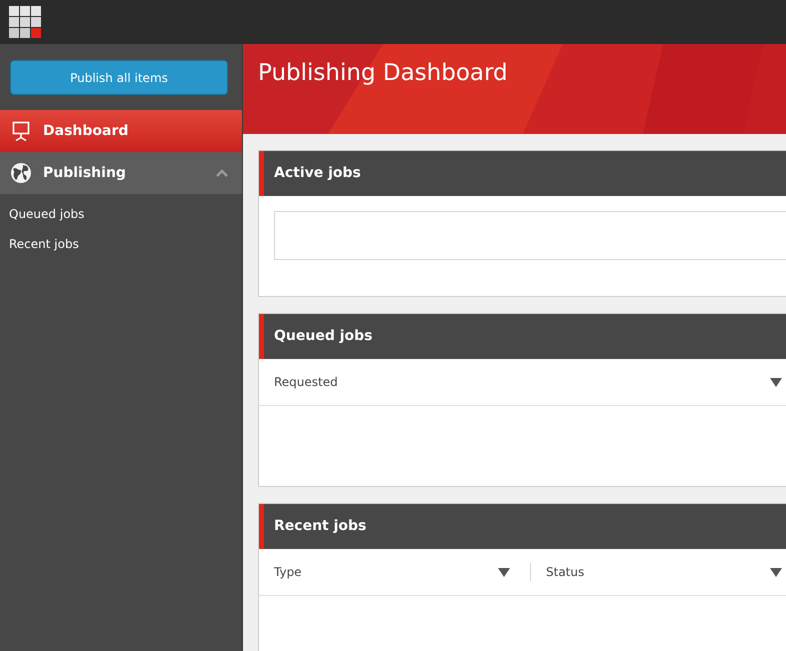 The image size is (786, 651). What do you see at coordinates (320, 526) in the screenshot?
I see `panel-title: Recent jobs` at bounding box center [320, 526].